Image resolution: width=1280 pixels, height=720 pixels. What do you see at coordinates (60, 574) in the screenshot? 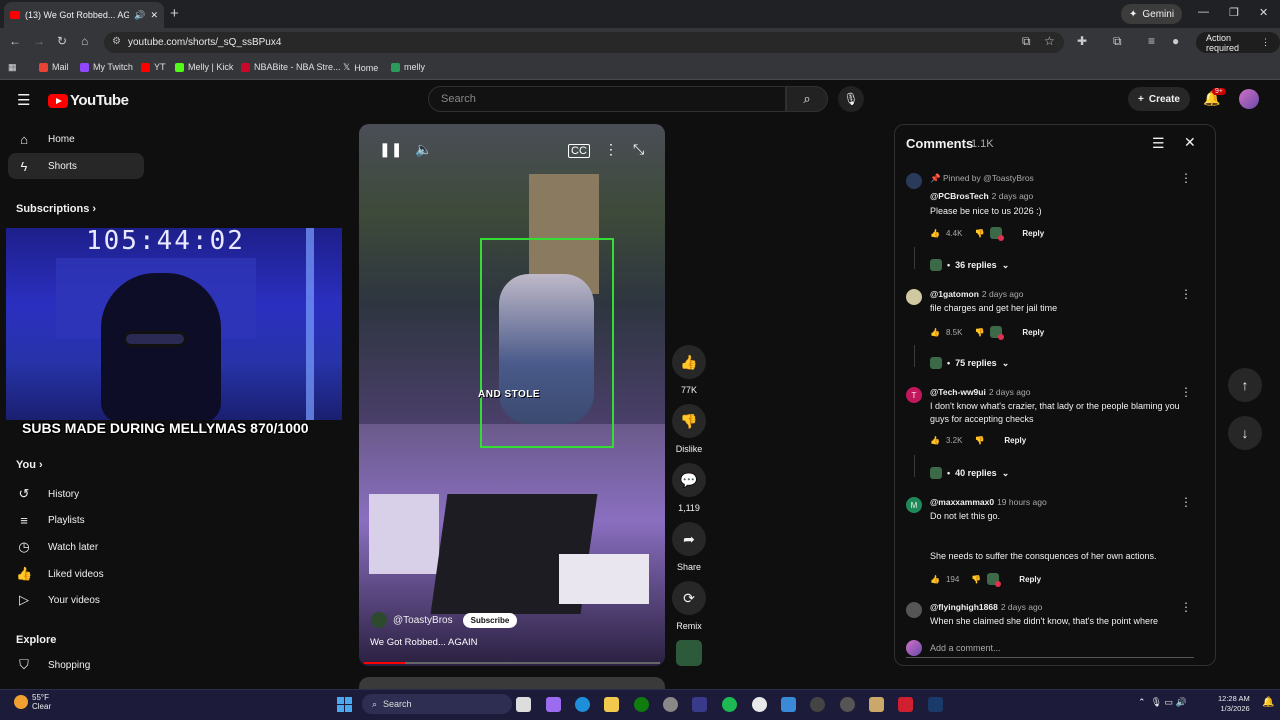
I see `sidebar-item-liked-videos: 👍 Liked videos` at bounding box center [60, 574].